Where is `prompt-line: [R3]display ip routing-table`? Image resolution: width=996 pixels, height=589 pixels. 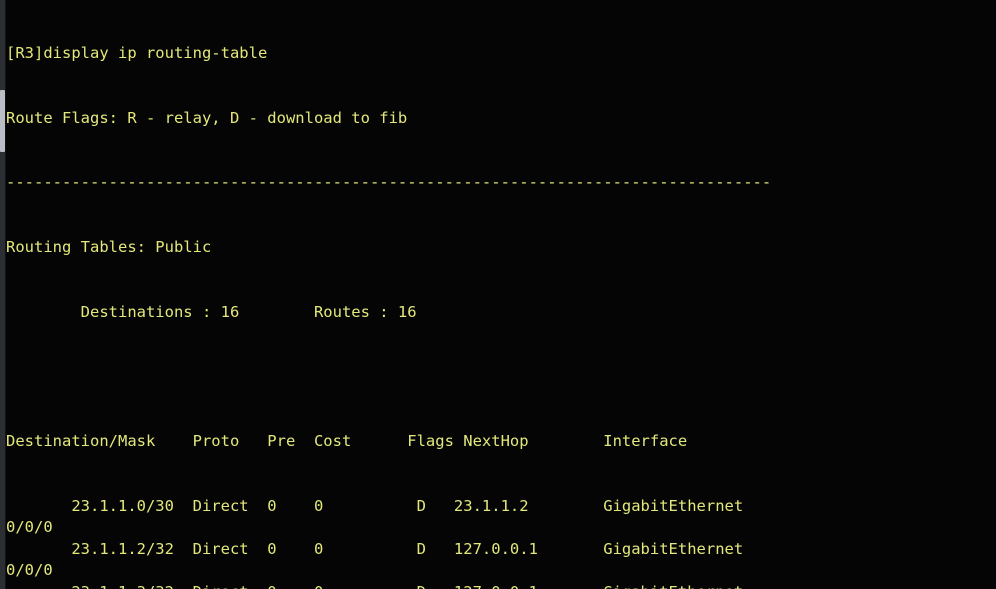 prompt-line: [R3]display ip routing-table is located at coordinates (137, 53).